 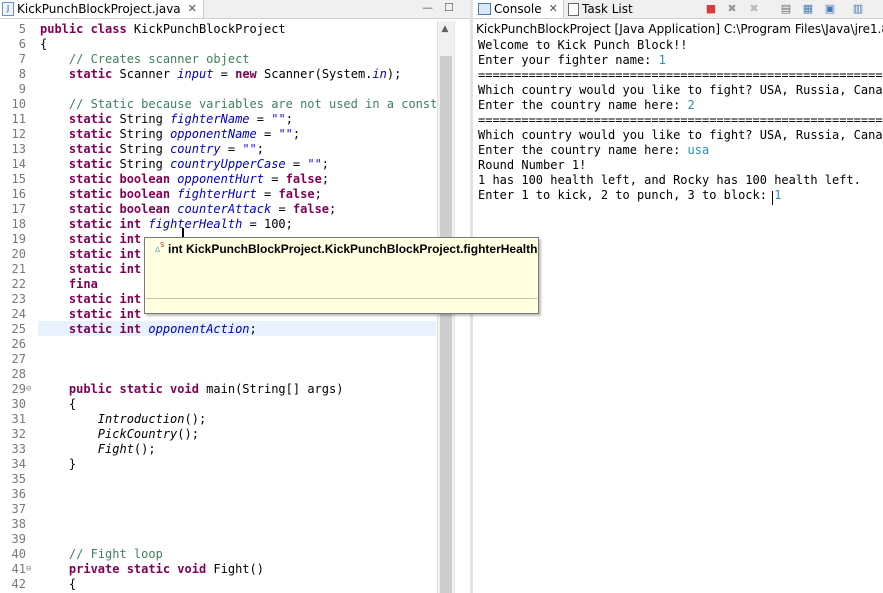 What do you see at coordinates (626, 195) in the screenshot?
I see `console-text: Enter 1 to kick, 2 to punch, 3 to block:` at bounding box center [626, 195].